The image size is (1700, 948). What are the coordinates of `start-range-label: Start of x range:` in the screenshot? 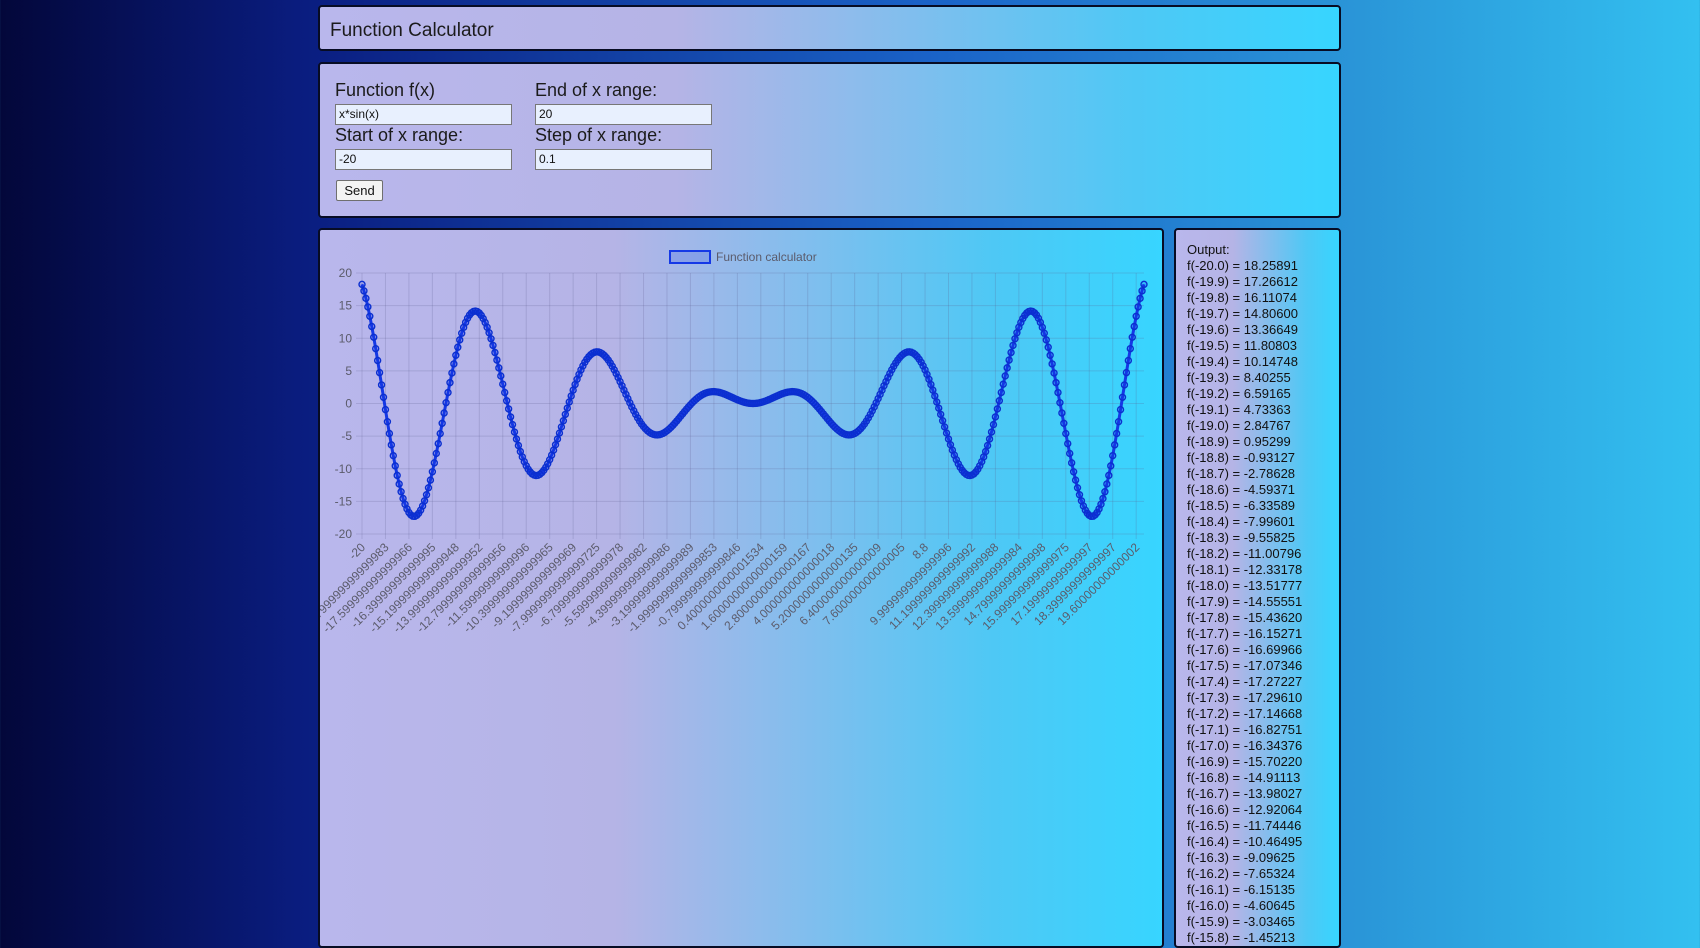 It's located at (399, 135).